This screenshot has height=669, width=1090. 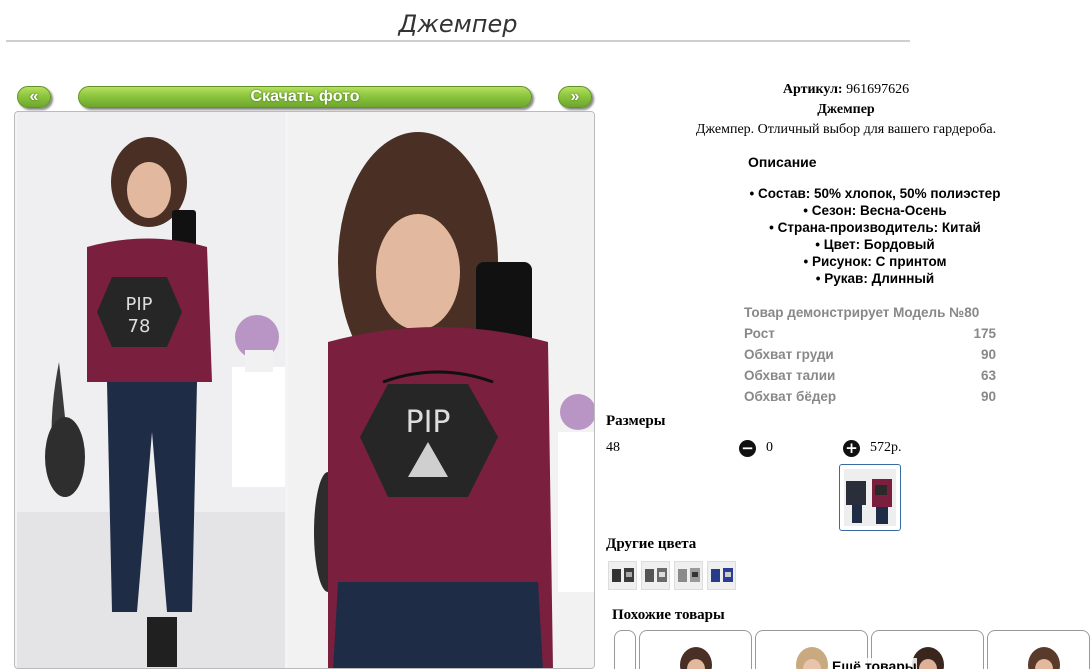 What do you see at coordinates (747, 448) in the screenshot?
I see `minus-circle-icon: −` at bounding box center [747, 448].